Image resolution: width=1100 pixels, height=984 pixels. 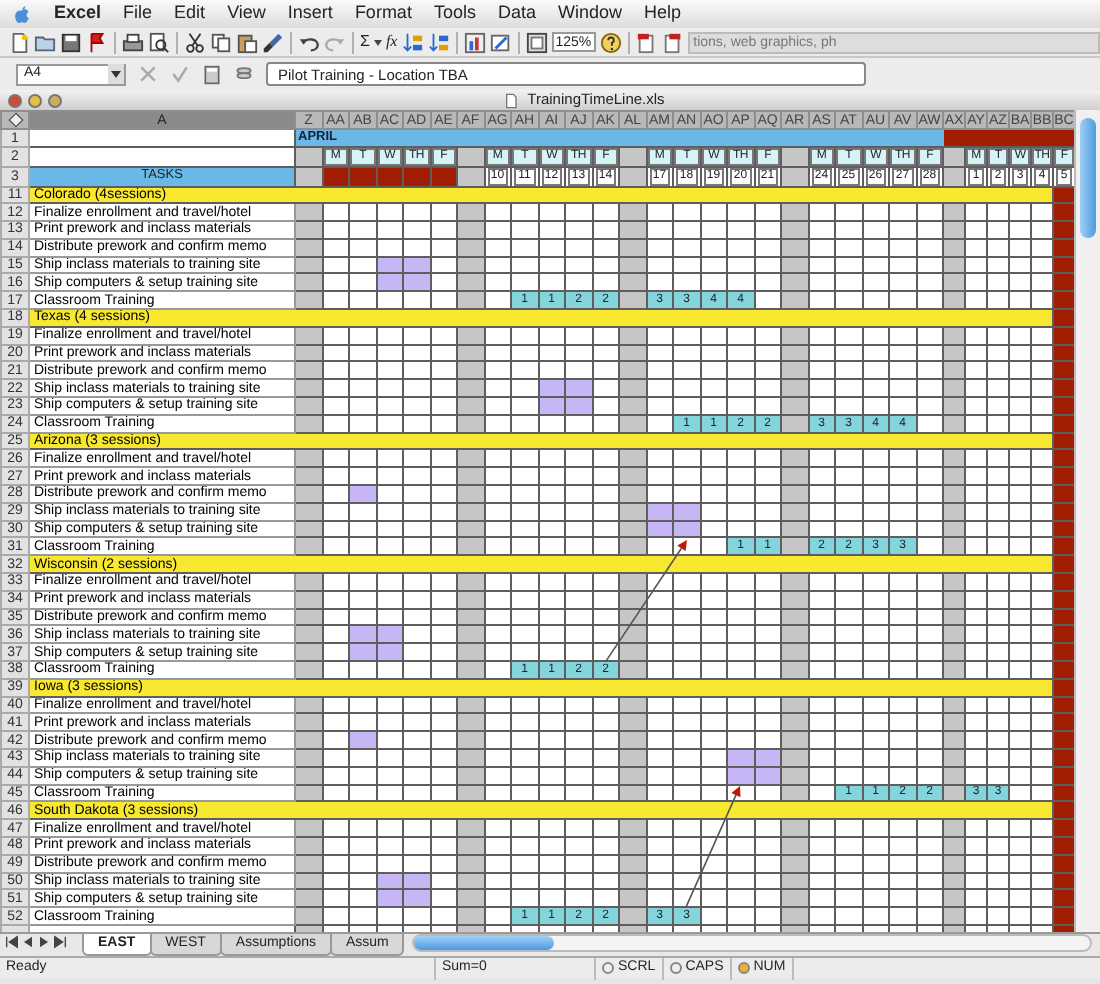 What do you see at coordinates (247, 42) in the screenshot?
I see `paste-icon` at bounding box center [247, 42].